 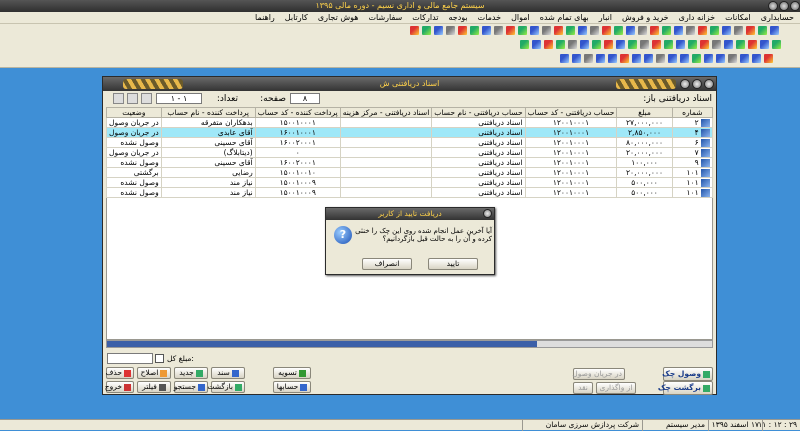 What do you see at coordinates (146, 98) in the screenshot?
I see `settings-icon` at bounding box center [146, 98].